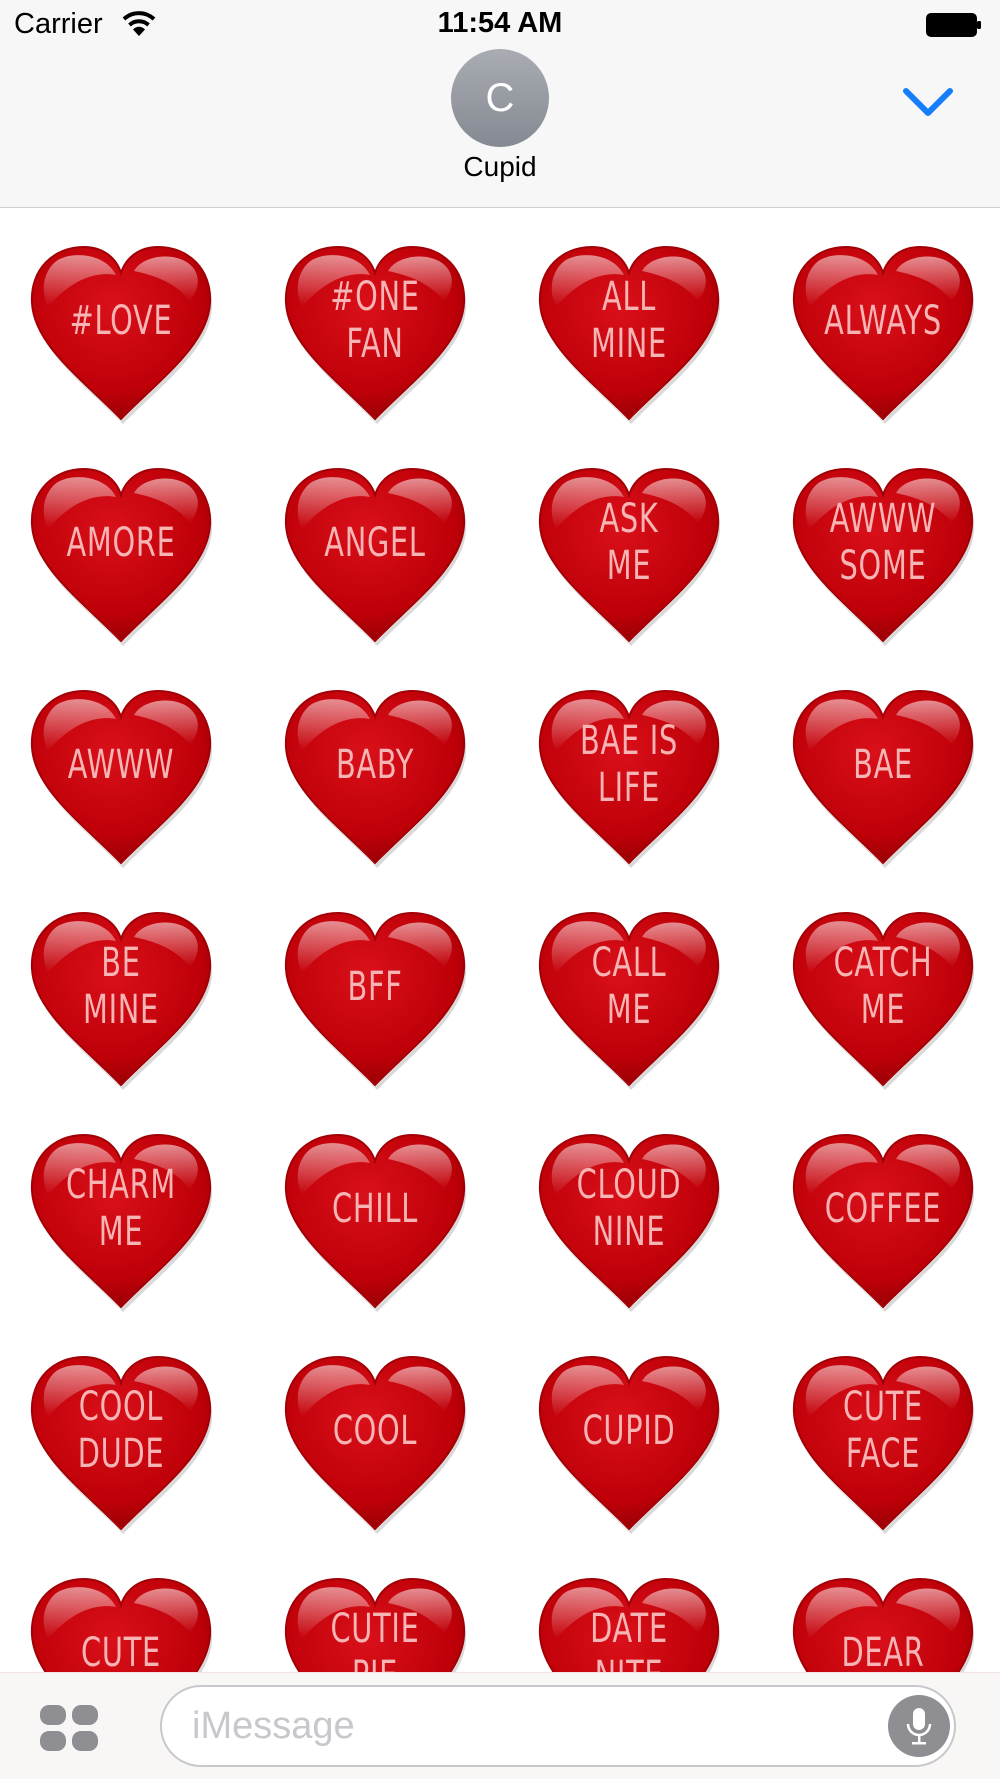 This screenshot has height=1779, width=1000. Describe the element at coordinates (121, 1454) in the screenshot. I see `sticker-text-line: DUDE` at that location.